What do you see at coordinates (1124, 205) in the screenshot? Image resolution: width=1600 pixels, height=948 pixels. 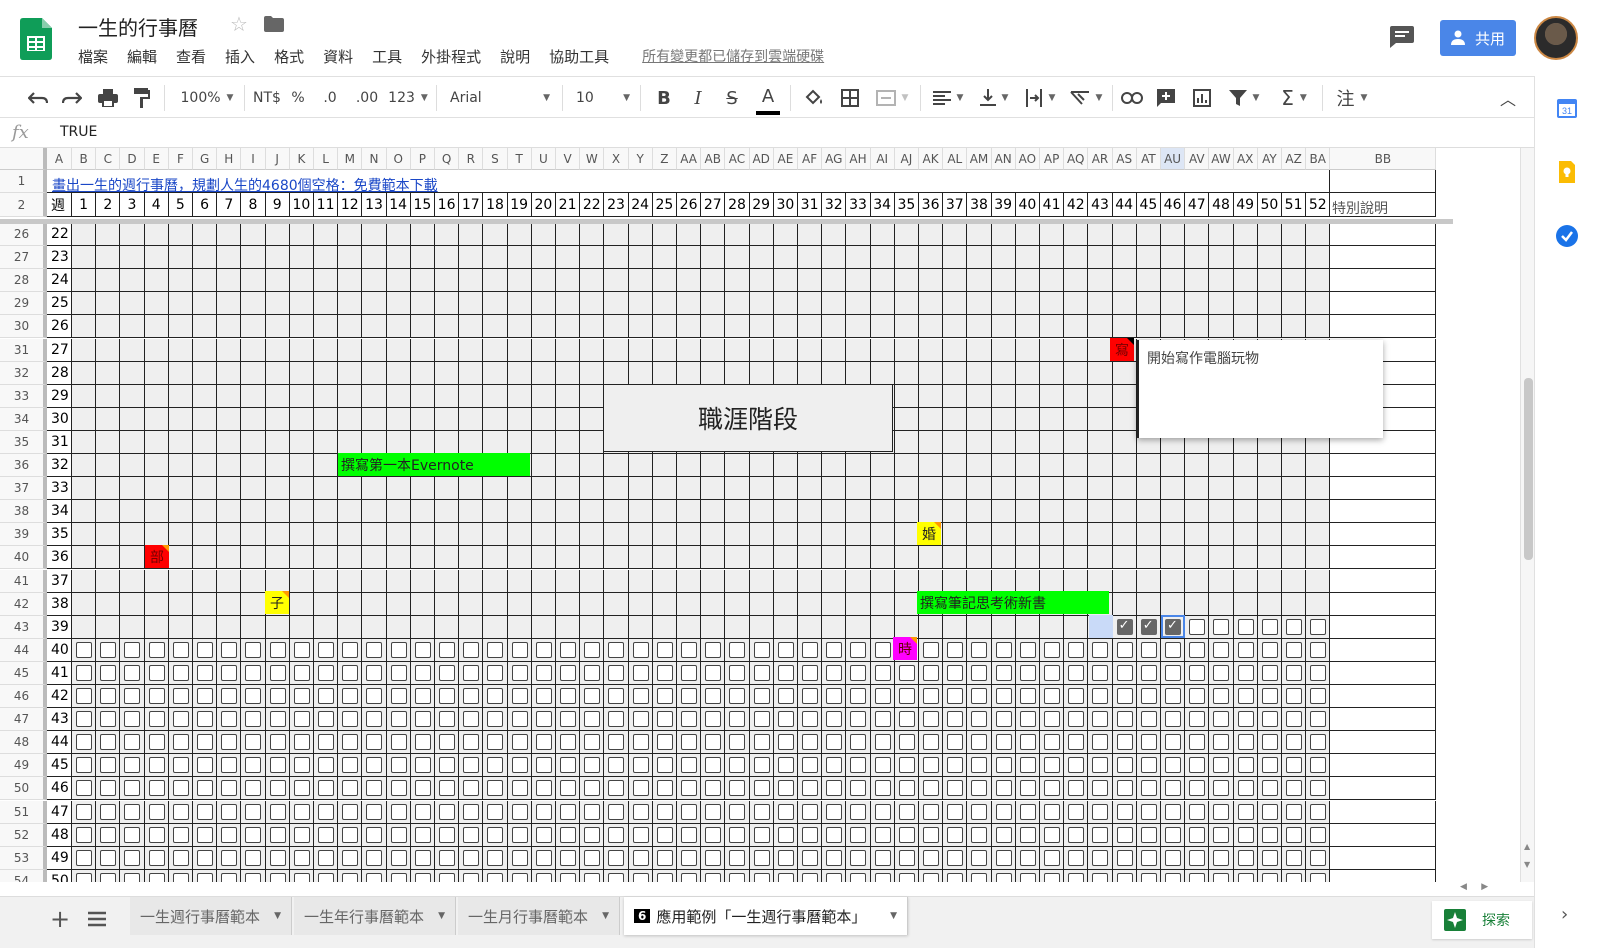 I see `week-number-cell: 44` at bounding box center [1124, 205].